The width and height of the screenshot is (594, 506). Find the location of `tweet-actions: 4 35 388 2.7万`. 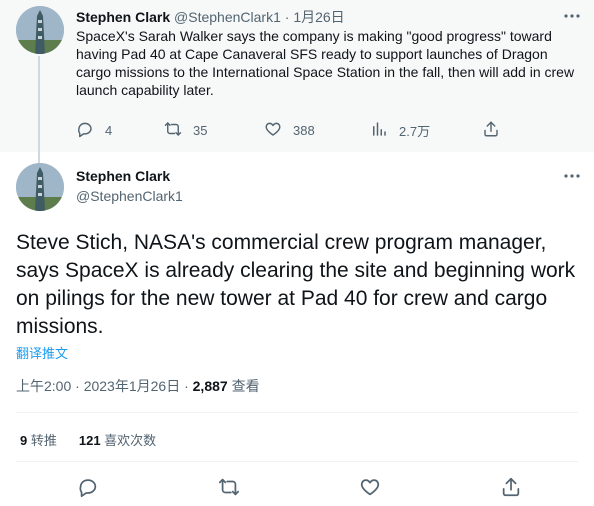

tweet-actions: 4 35 388 2.7万 is located at coordinates (291, 130).